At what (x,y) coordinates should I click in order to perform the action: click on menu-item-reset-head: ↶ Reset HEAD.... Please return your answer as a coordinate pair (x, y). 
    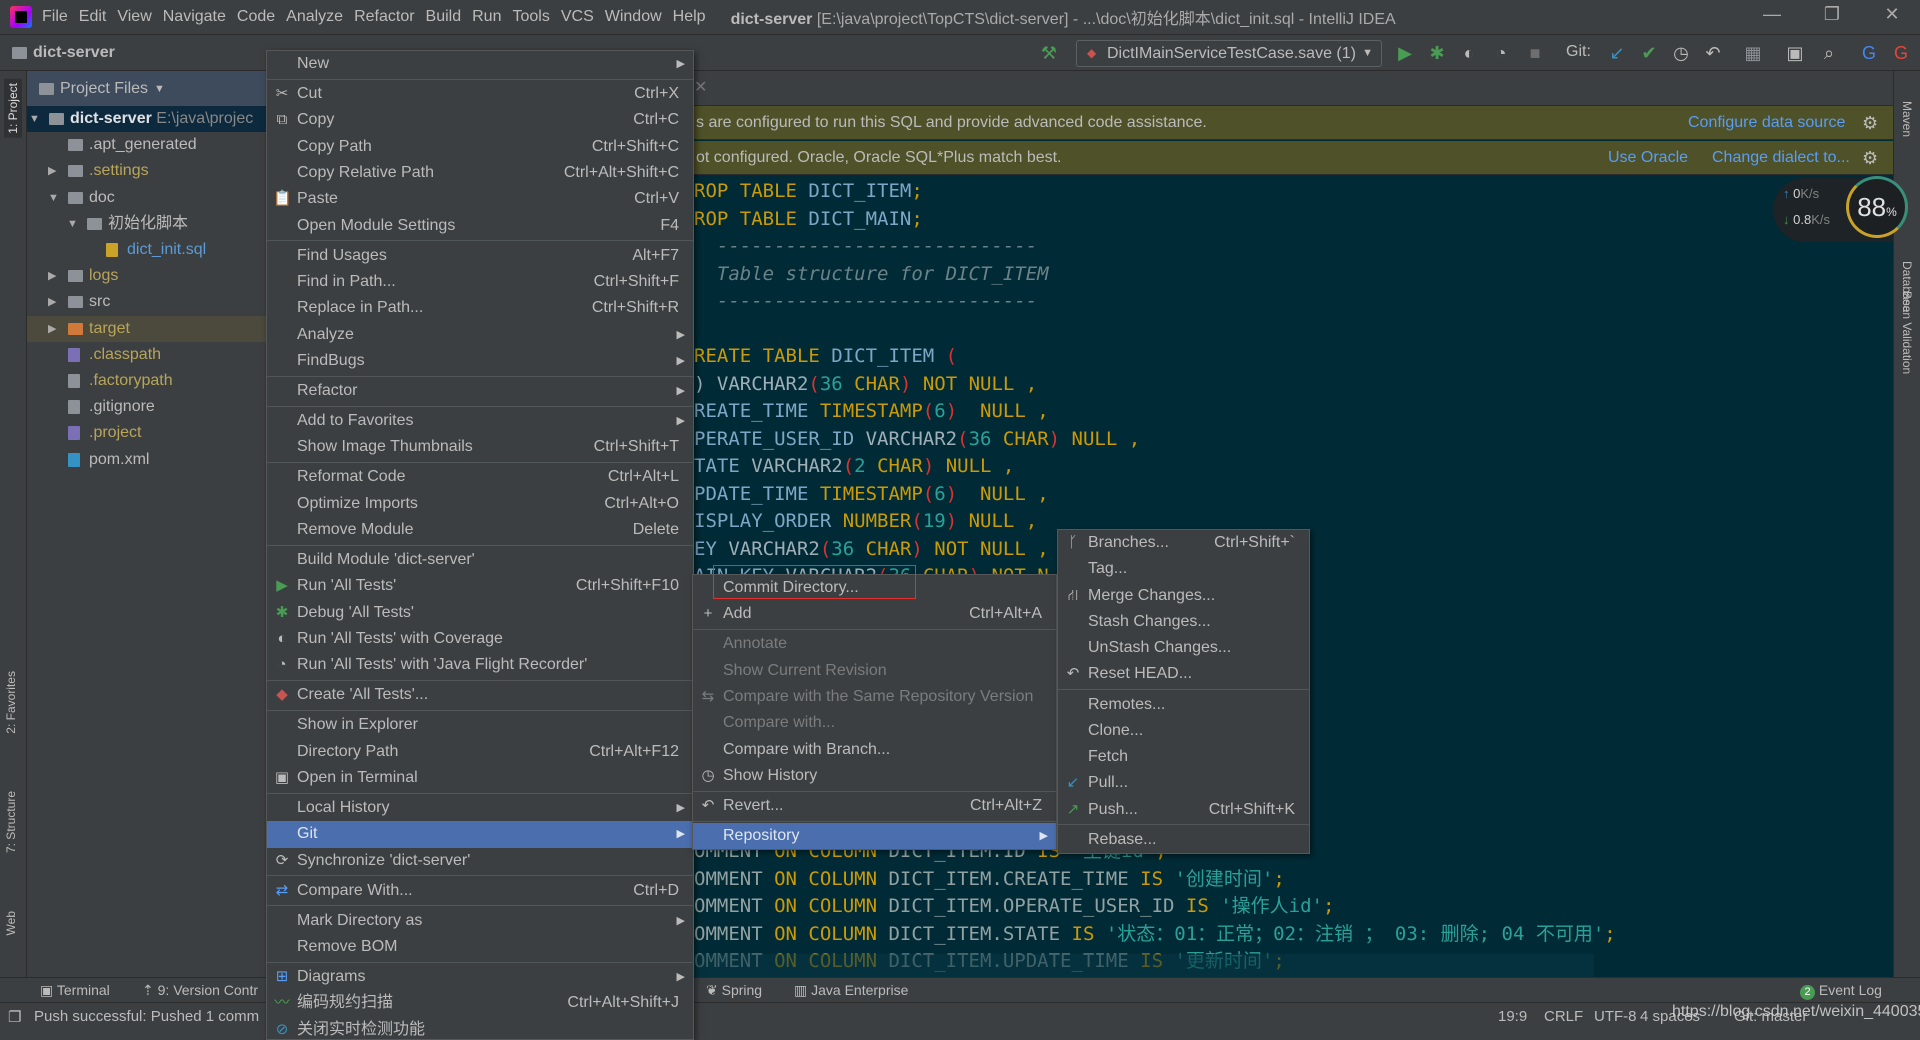
    Looking at the image, I should click on (1183, 674).